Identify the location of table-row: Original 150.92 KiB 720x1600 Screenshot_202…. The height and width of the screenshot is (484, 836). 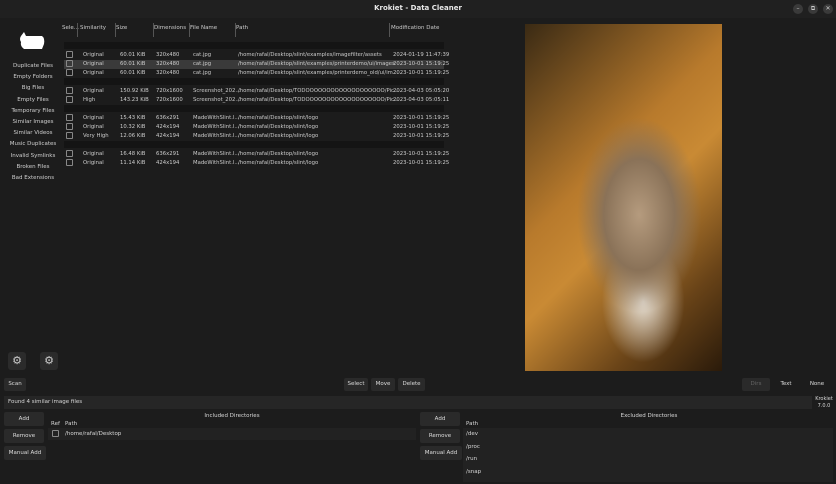
(256, 91).